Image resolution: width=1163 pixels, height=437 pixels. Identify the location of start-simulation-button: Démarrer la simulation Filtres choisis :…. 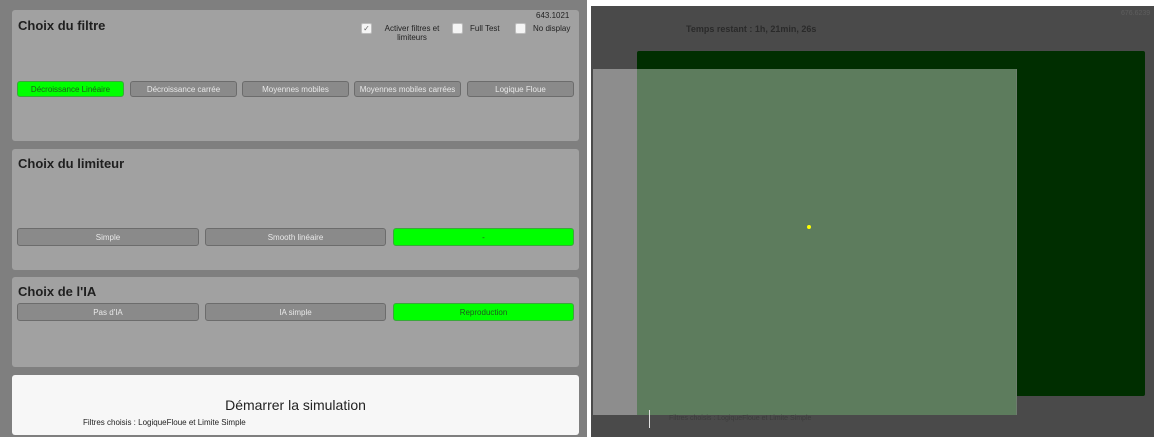
(295, 405).